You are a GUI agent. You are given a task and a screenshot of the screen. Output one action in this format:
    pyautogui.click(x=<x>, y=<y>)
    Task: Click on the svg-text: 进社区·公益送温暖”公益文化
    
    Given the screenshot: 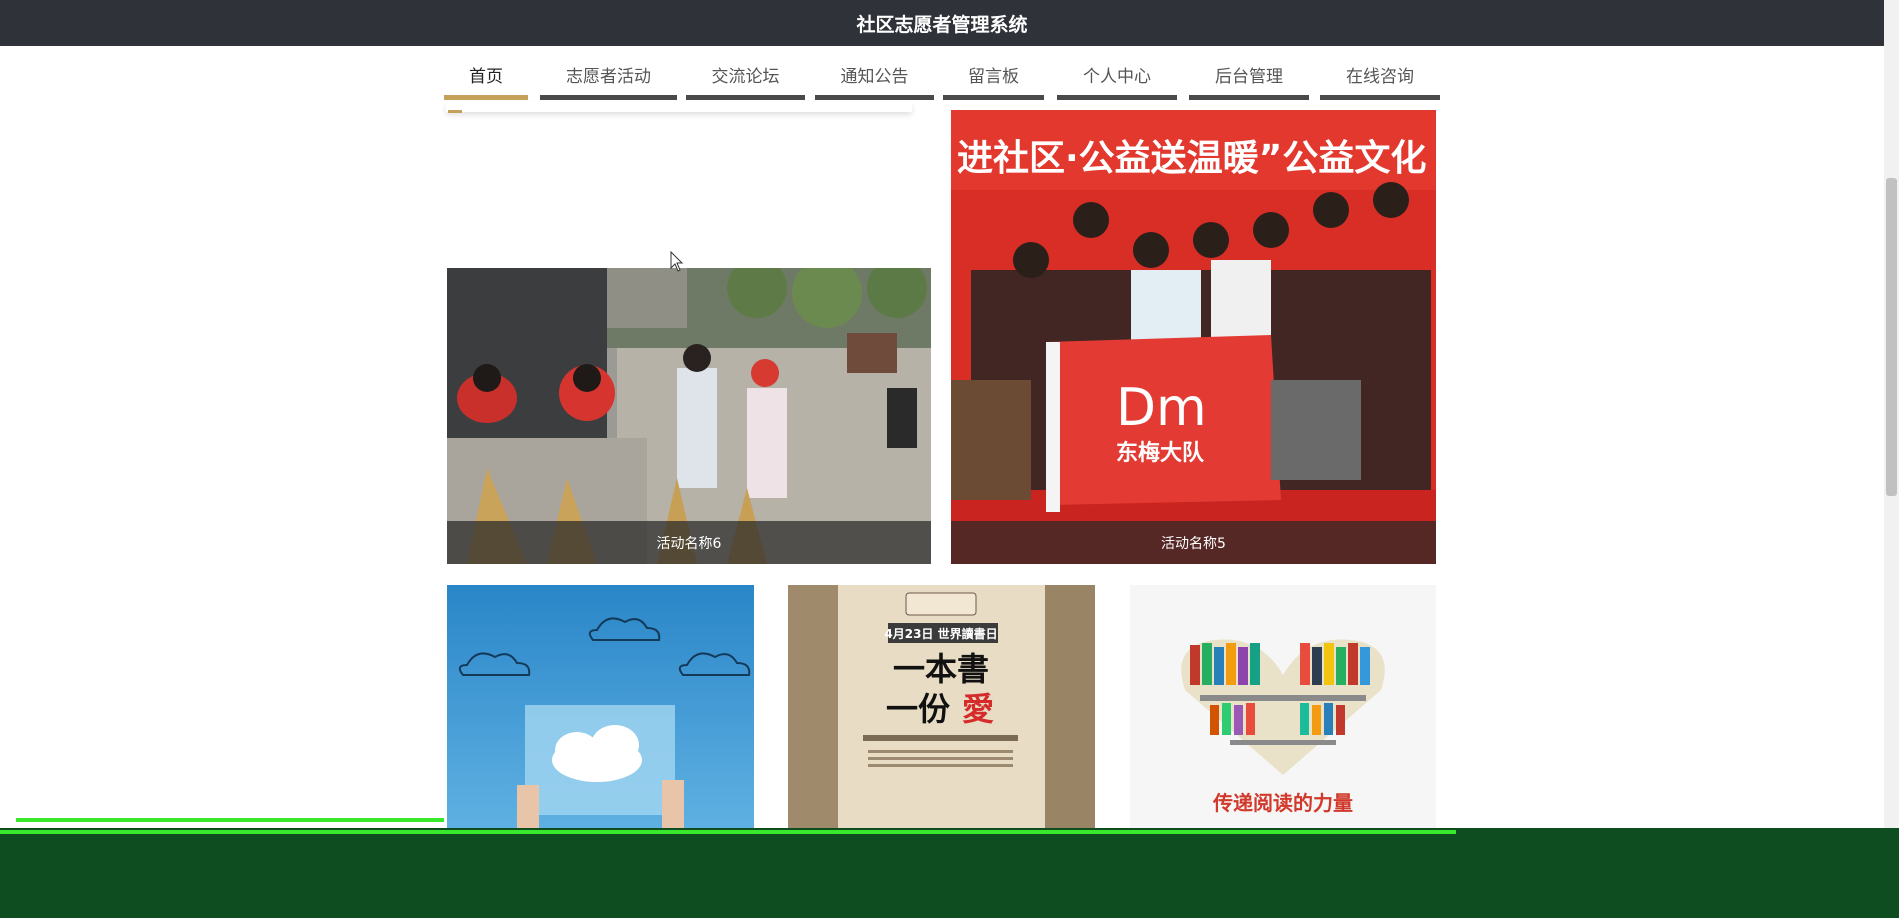 What is the action you would take?
    pyautogui.click(x=1191, y=158)
    